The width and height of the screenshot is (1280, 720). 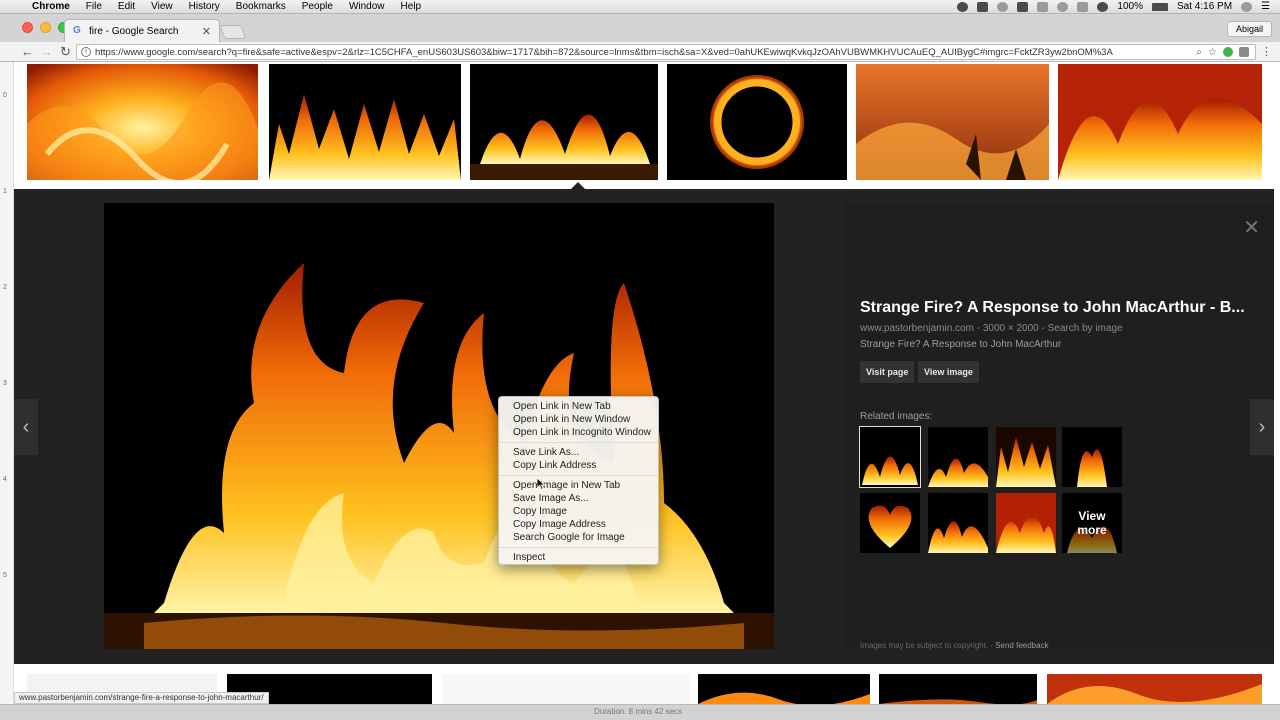 What do you see at coordinates (94, 6) in the screenshot?
I see `menu-file: File` at bounding box center [94, 6].